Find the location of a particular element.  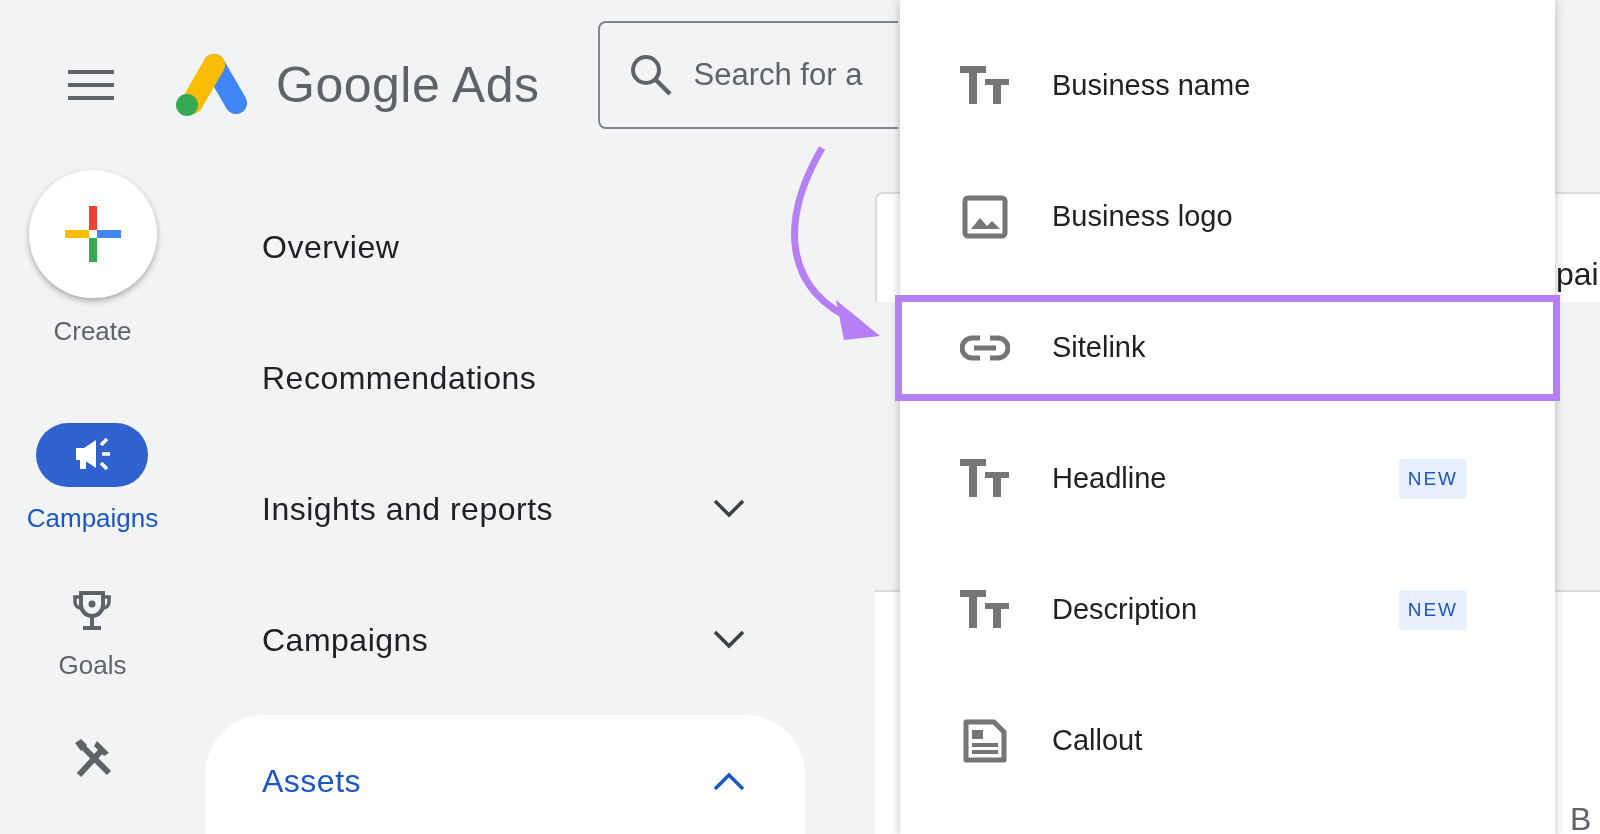

search-icon is located at coordinates (650, 75).